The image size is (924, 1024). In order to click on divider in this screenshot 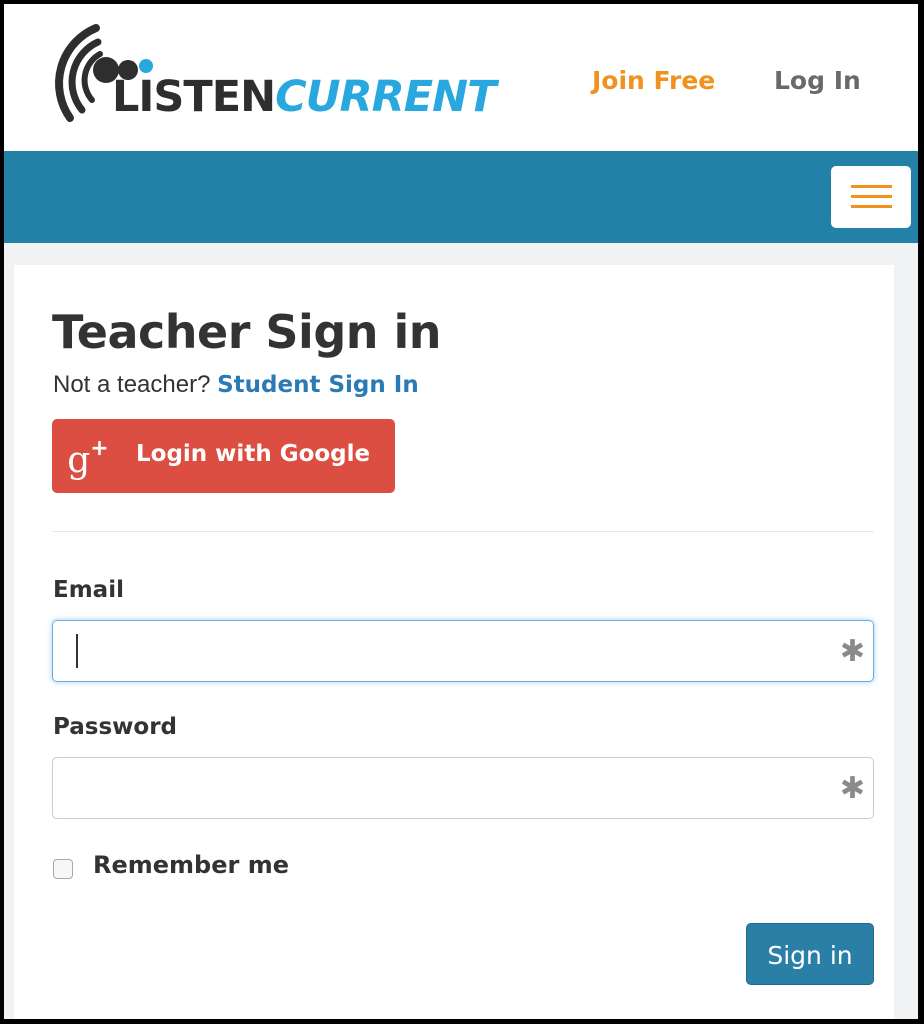, I will do `click(463, 531)`.